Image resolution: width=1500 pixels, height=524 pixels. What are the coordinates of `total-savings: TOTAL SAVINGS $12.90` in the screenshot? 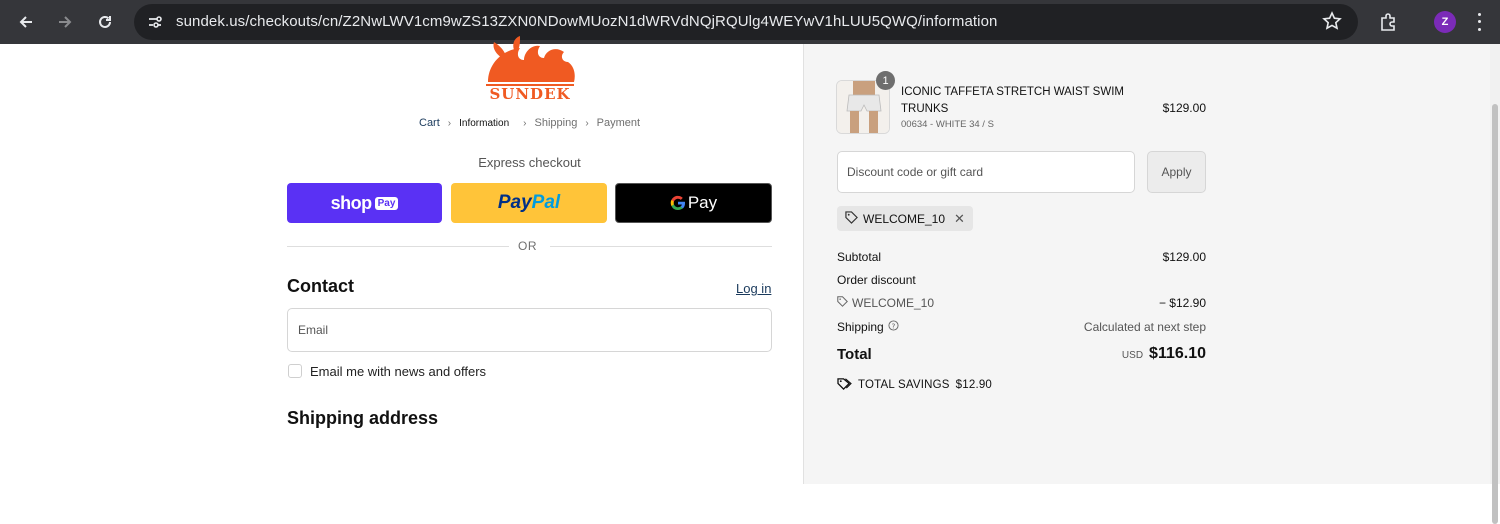 It's located at (914, 385).